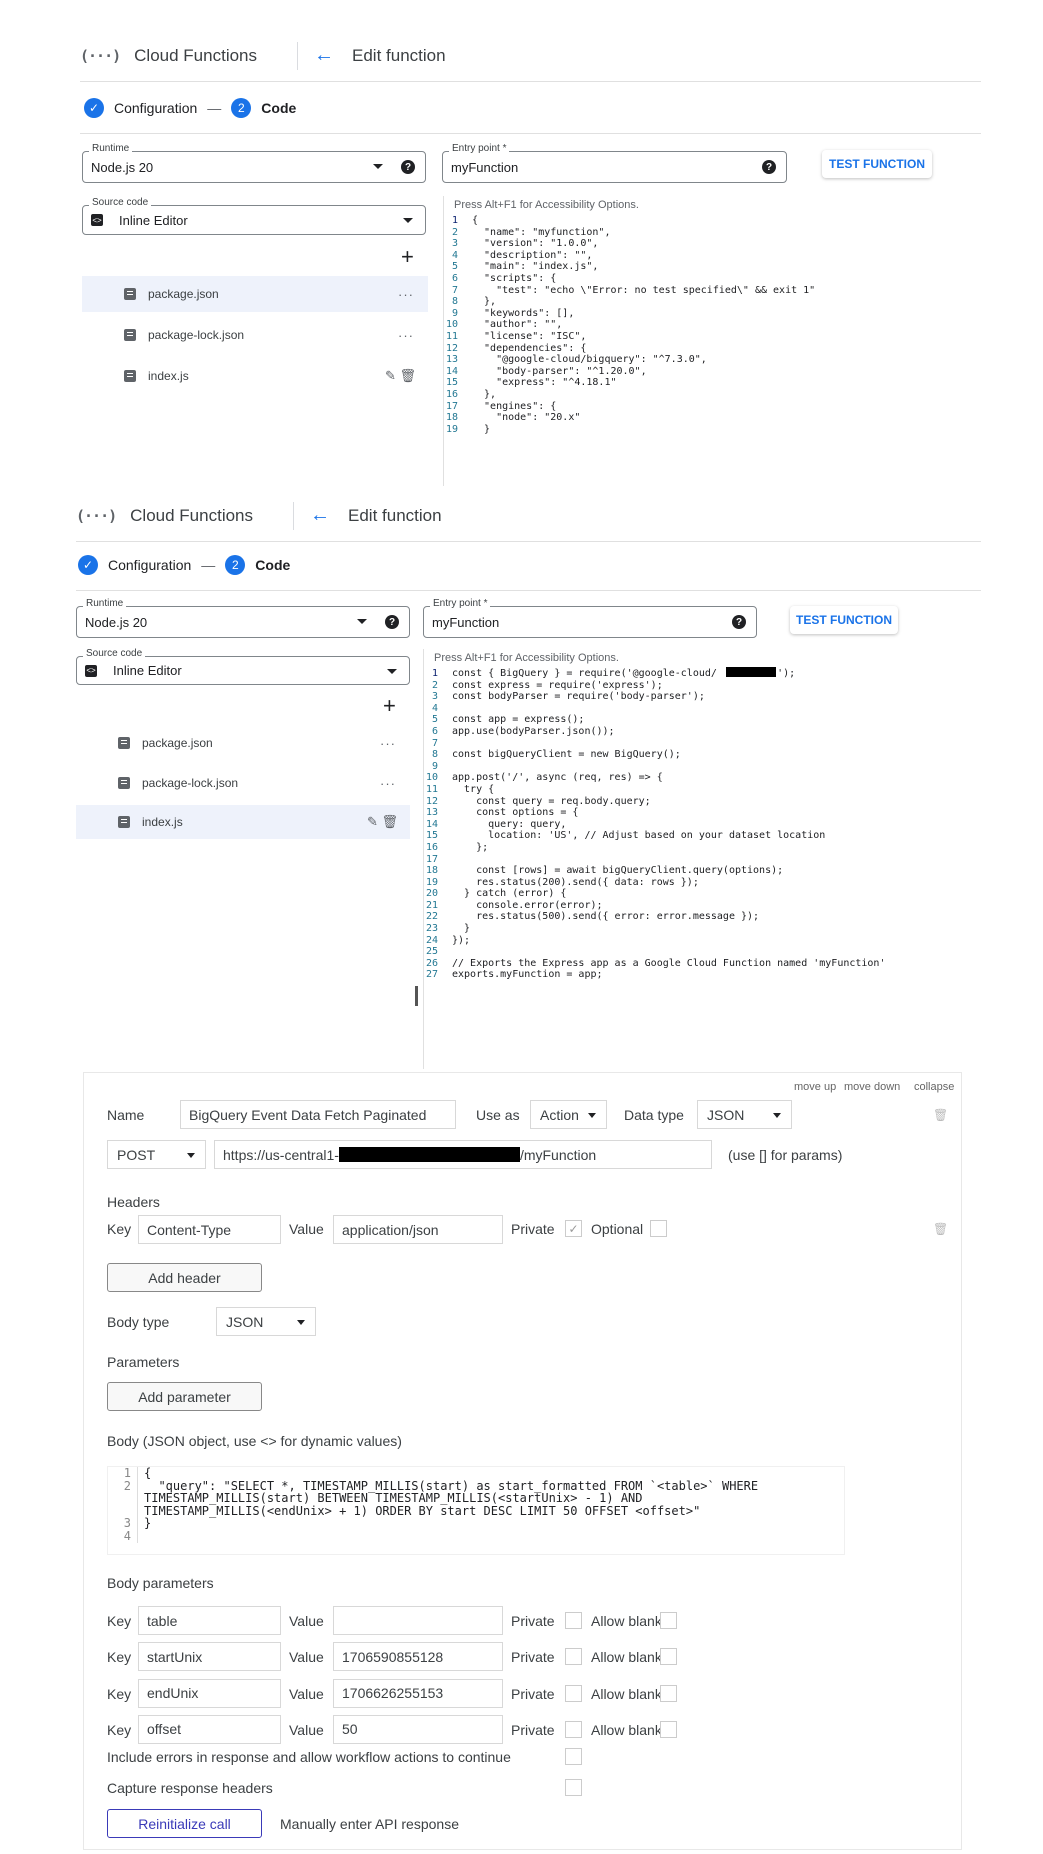  What do you see at coordinates (266, 1321) in the screenshot?
I see `body-type-select: JSON` at bounding box center [266, 1321].